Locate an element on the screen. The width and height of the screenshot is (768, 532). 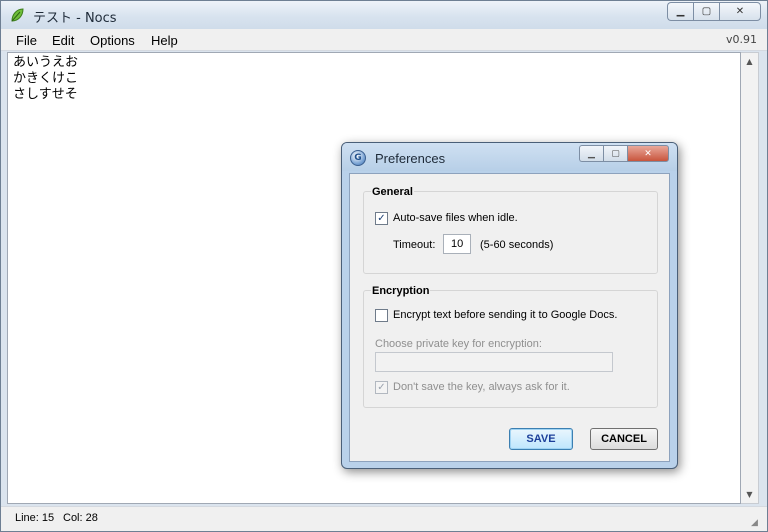
dialog-maximize-button: ▢ is located at coordinates (615, 153).